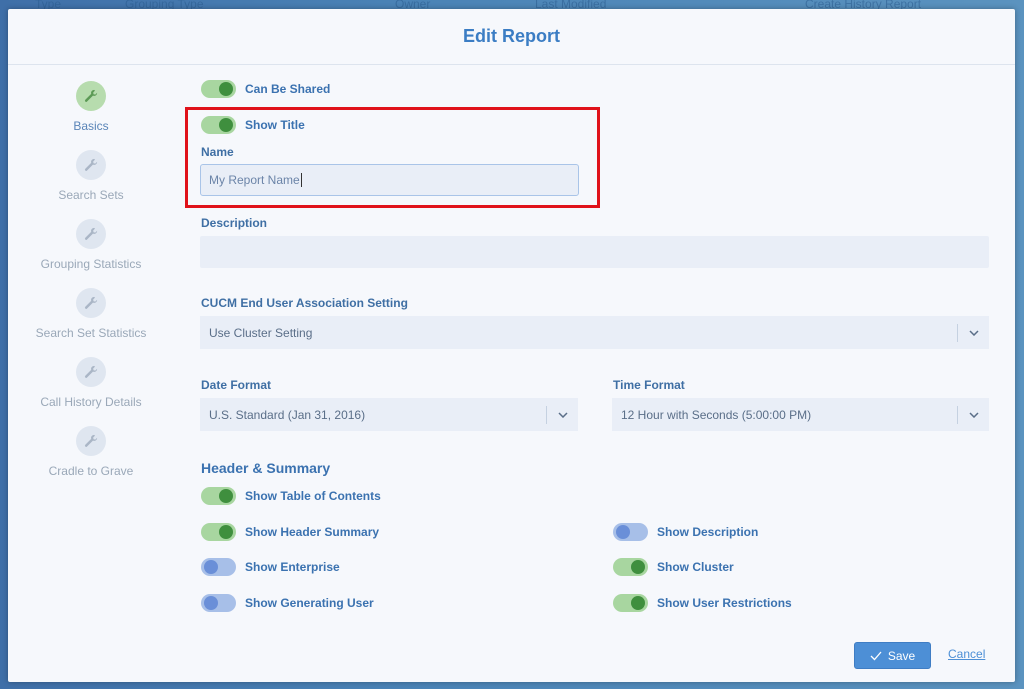  Describe the element at coordinates (389, 414) in the screenshot. I see `date-format-select: U.S. Standard (Jan 31, 2016)` at that location.